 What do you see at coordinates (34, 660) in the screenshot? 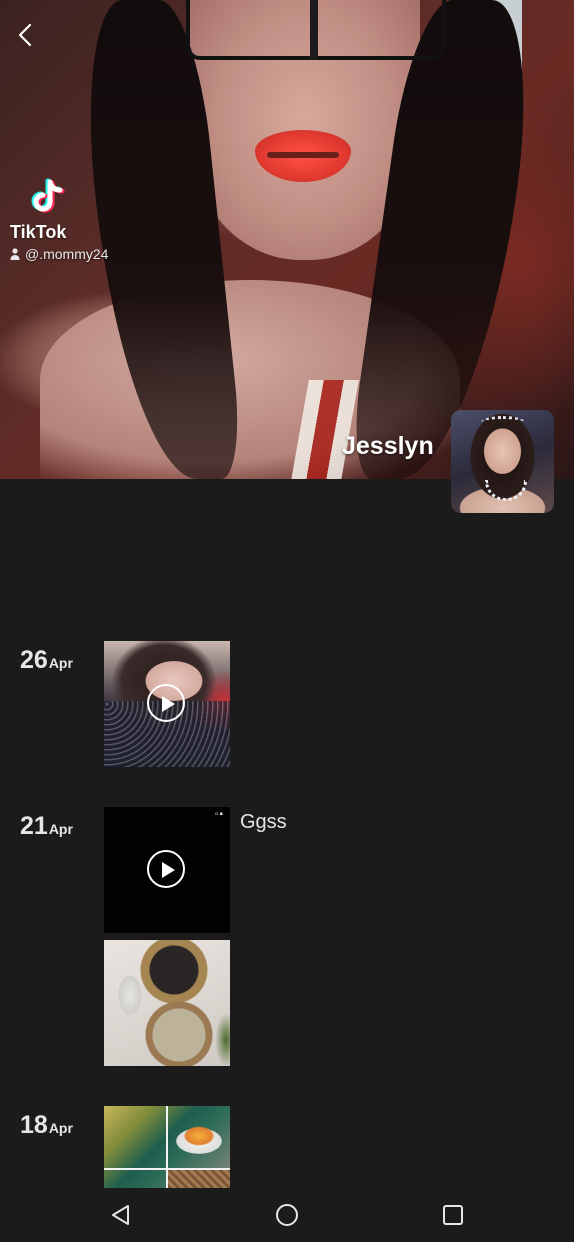
I see `date-day: 26` at bounding box center [34, 660].